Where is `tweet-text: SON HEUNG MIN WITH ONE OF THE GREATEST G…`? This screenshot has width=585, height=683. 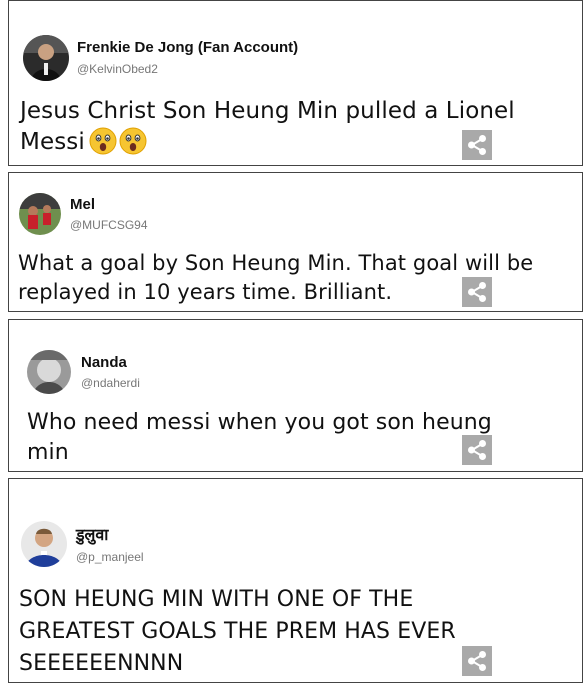 tweet-text: SON HEUNG MIN WITH ONE OF THE GREATEST G… is located at coordinates (237, 631).